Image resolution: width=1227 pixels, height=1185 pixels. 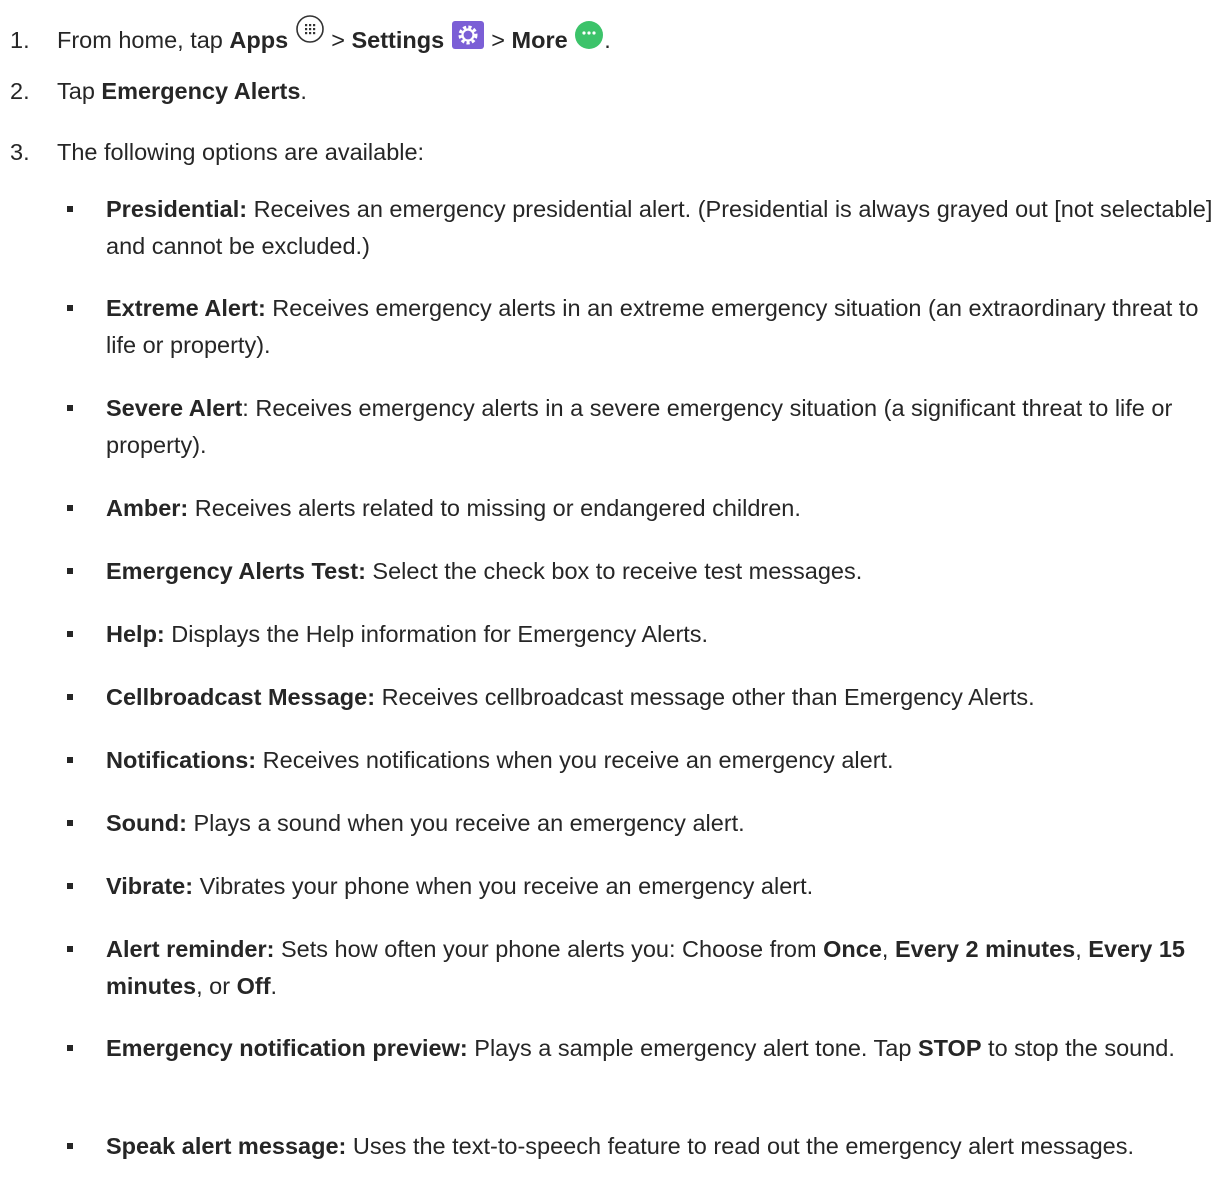 I want to click on choice-once: Once, so click(x=852, y=949).